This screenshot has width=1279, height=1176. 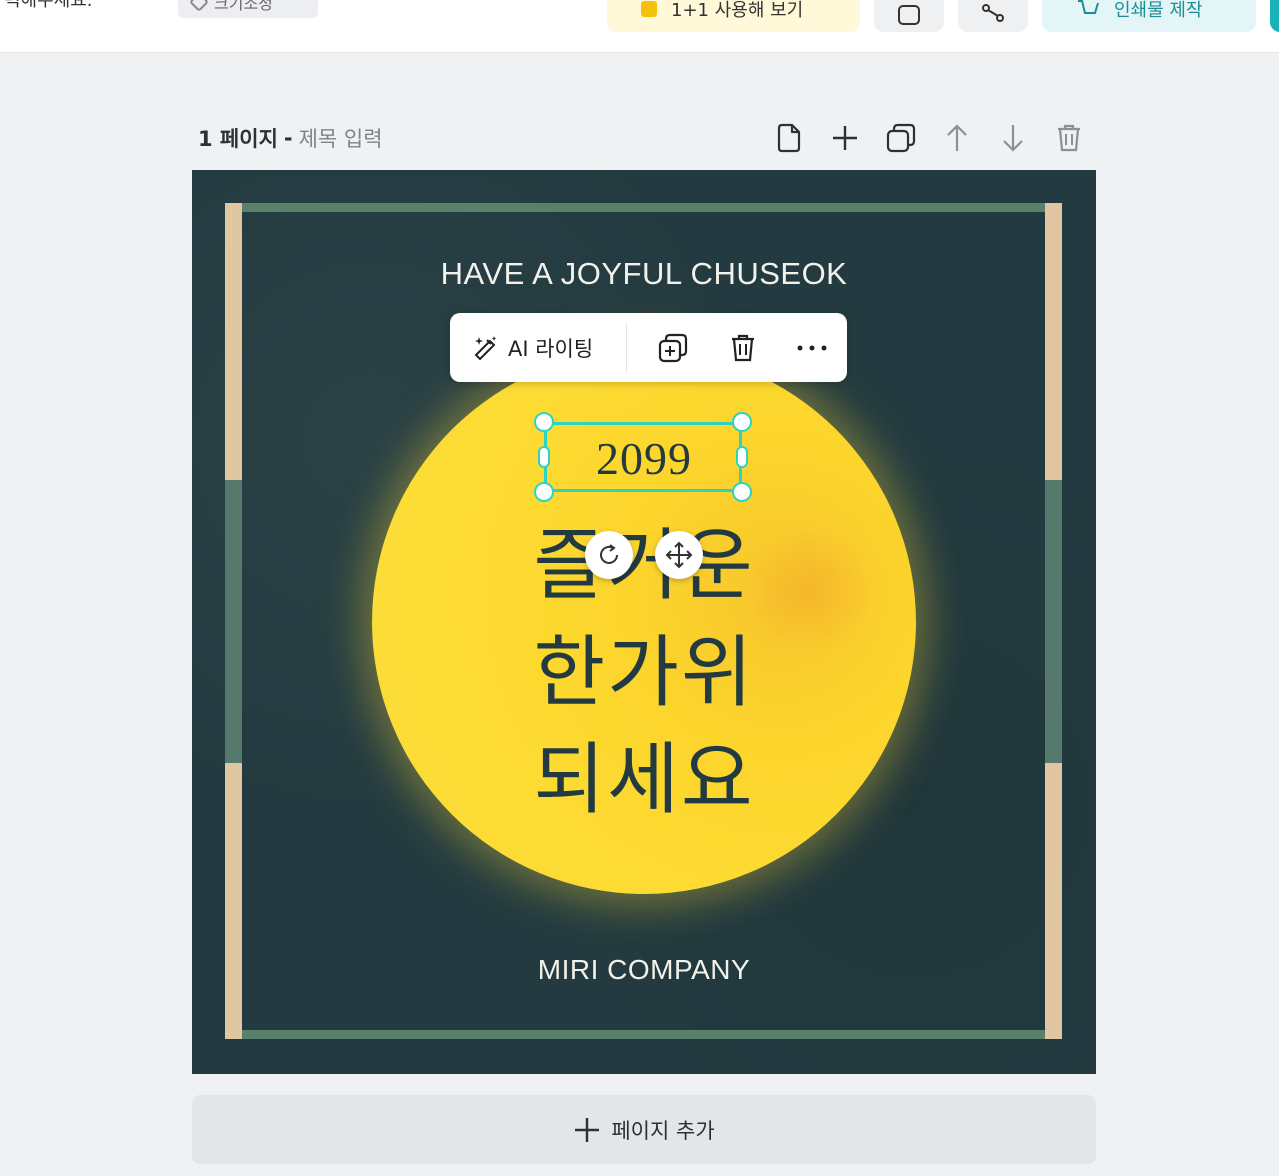 What do you see at coordinates (544, 422) in the screenshot?
I see `resize-handle-top-left` at bounding box center [544, 422].